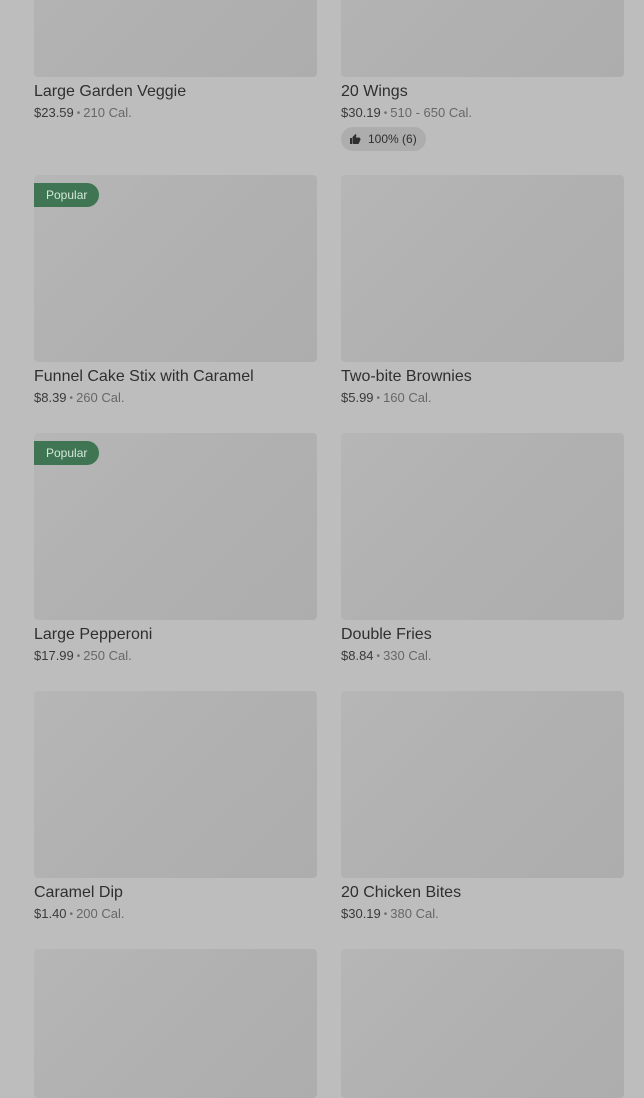  Describe the element at coordinates (175, 656) in the screenshot. I see `item-meta: $17.99 • 250 Cal.` at that location.